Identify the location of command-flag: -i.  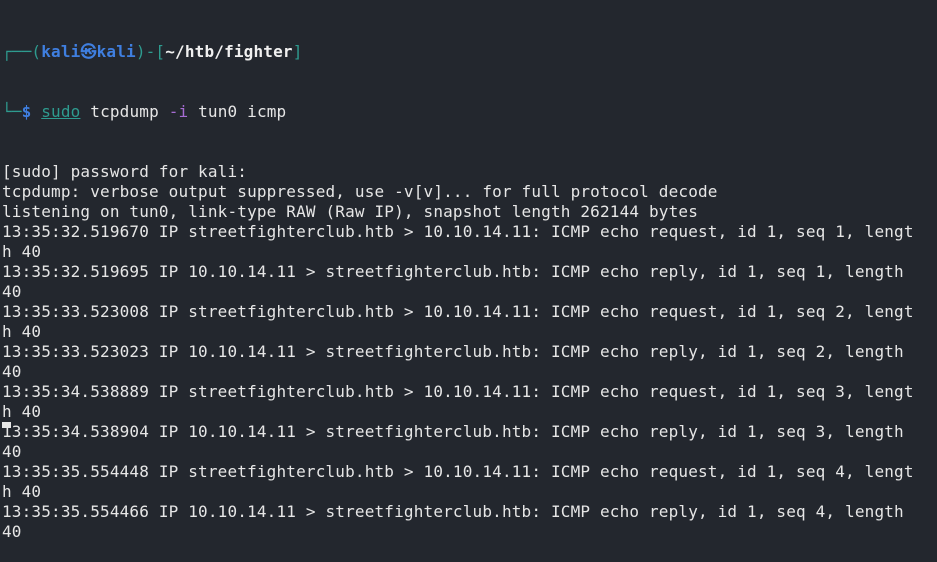
(178, 111).